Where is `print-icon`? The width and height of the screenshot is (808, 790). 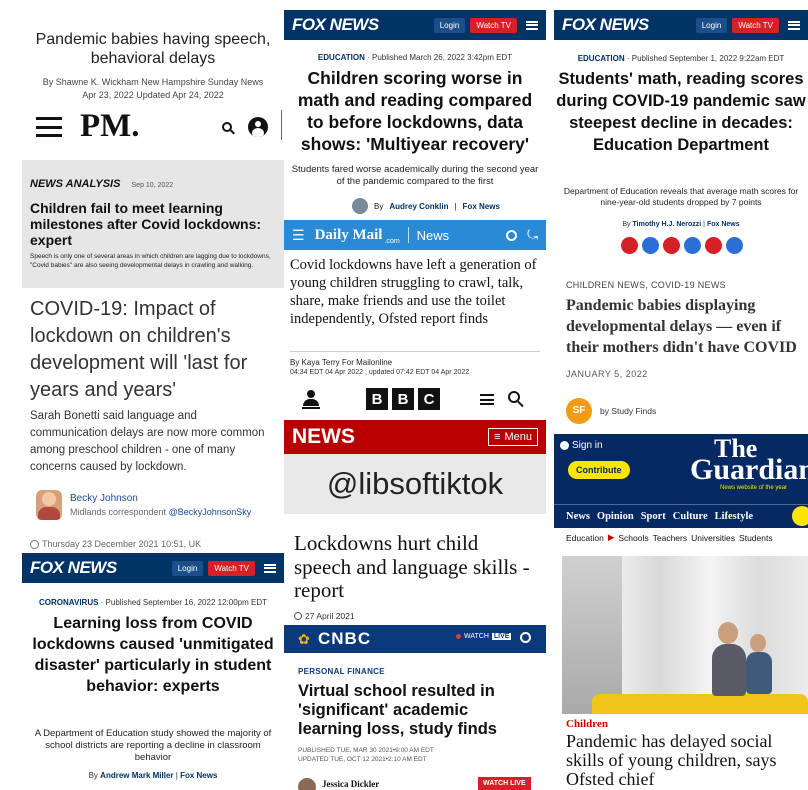 print-icon is located at coordinates (713, 245).